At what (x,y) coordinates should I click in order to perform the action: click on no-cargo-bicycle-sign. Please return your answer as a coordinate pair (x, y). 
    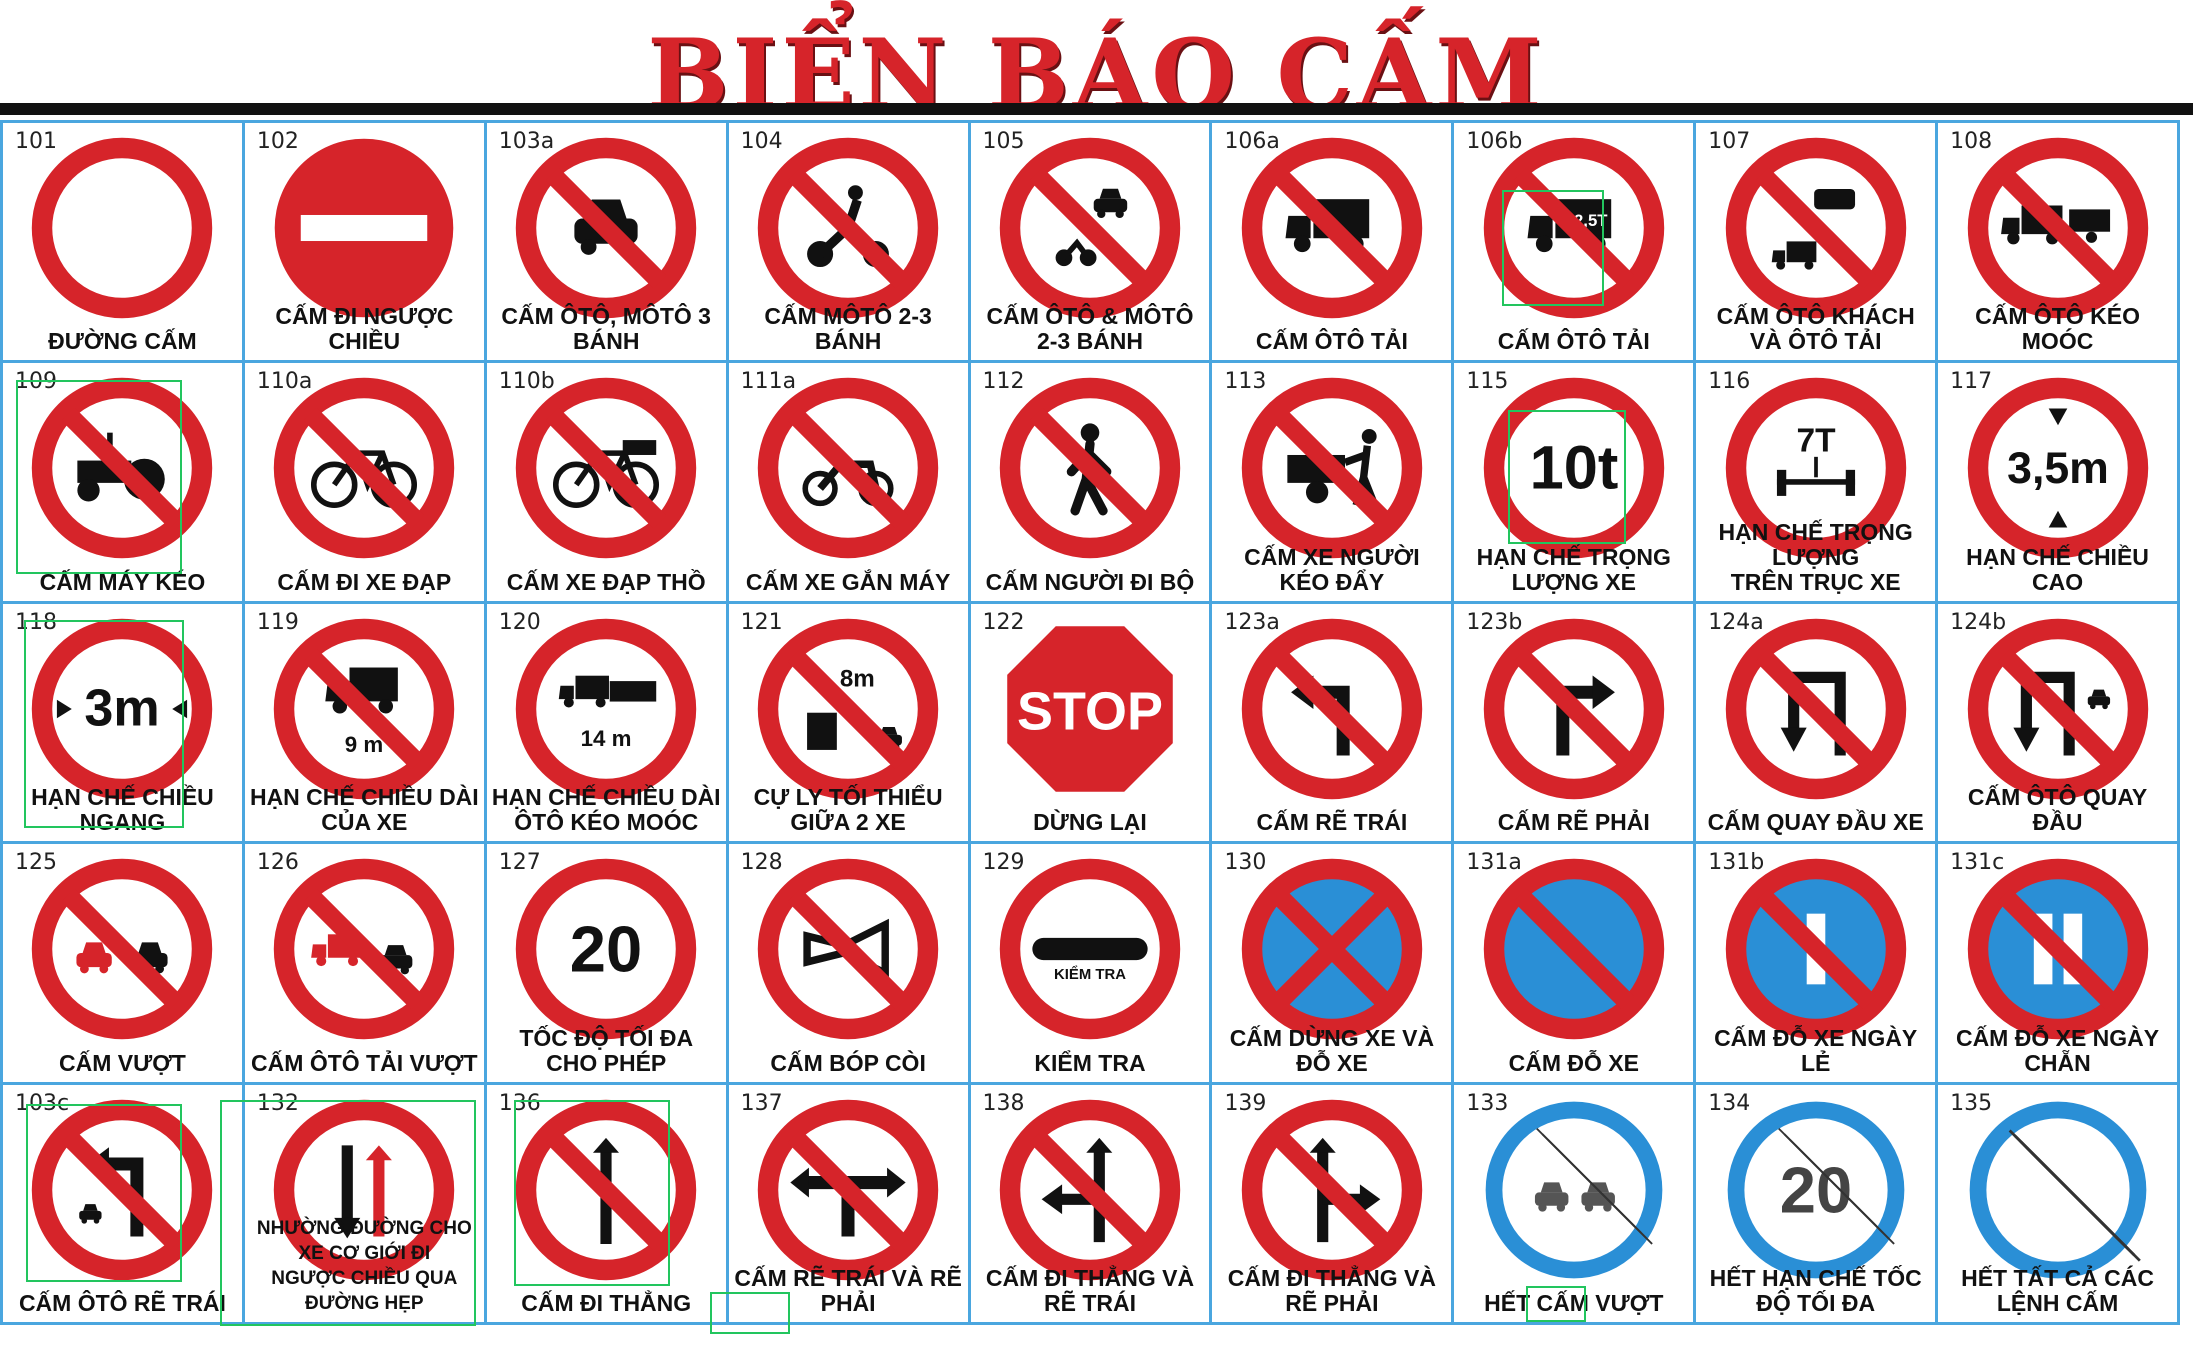
    Looking at the image, I should click on (606, 468).